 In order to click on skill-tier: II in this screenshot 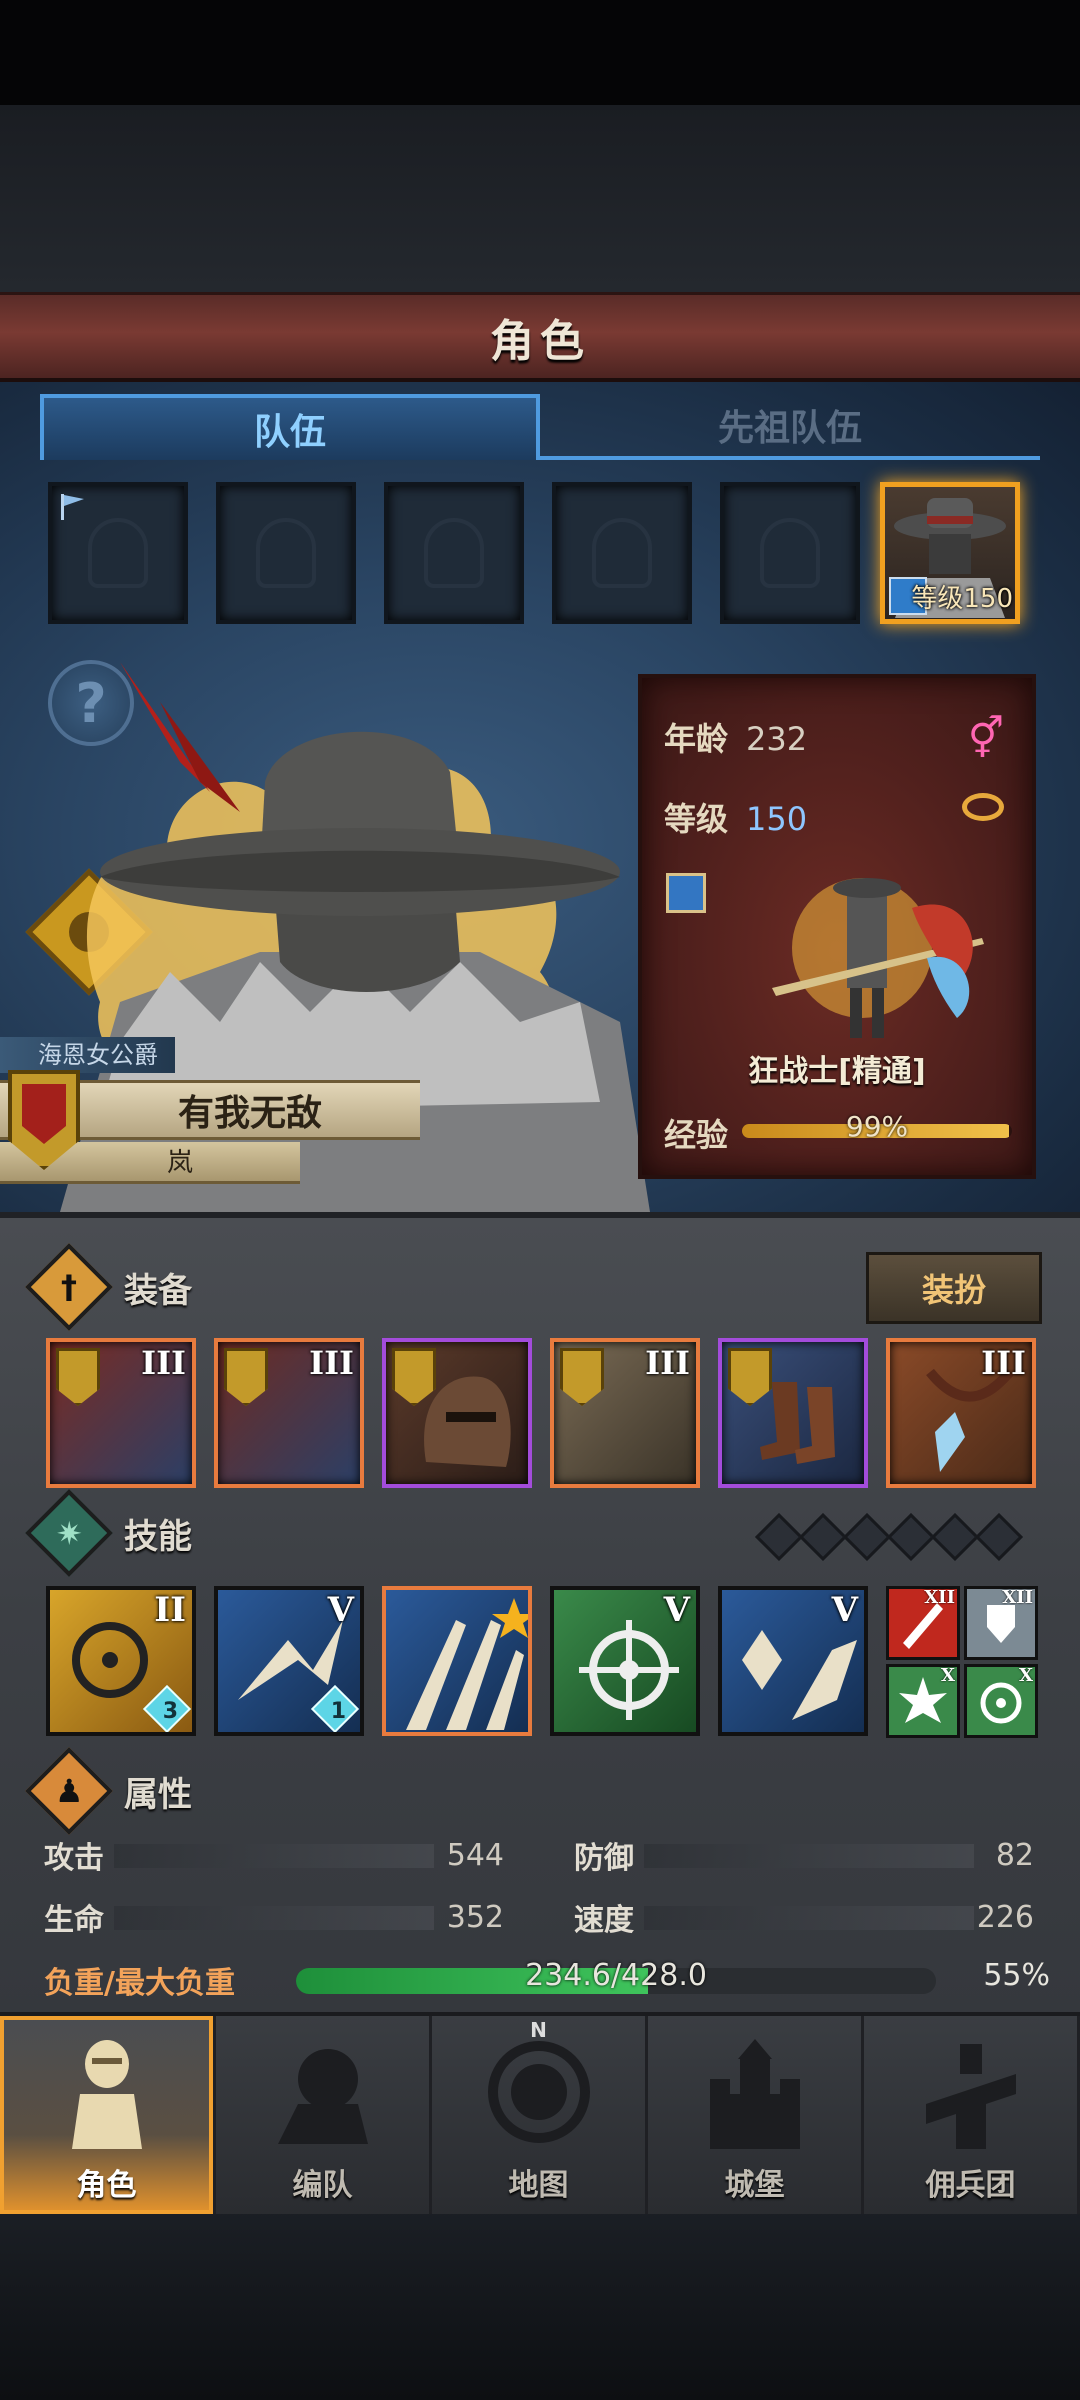, I will do `click(170, 1610)`.